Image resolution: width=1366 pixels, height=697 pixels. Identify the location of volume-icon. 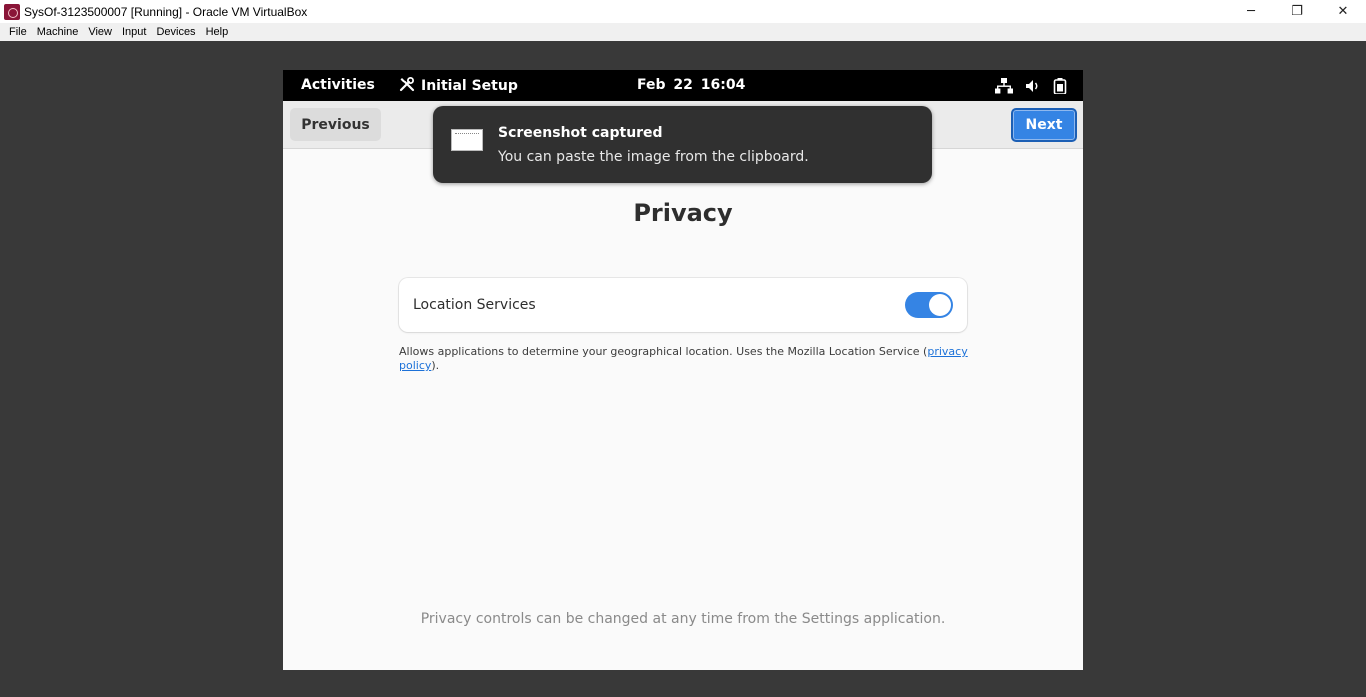
(1033, 86).